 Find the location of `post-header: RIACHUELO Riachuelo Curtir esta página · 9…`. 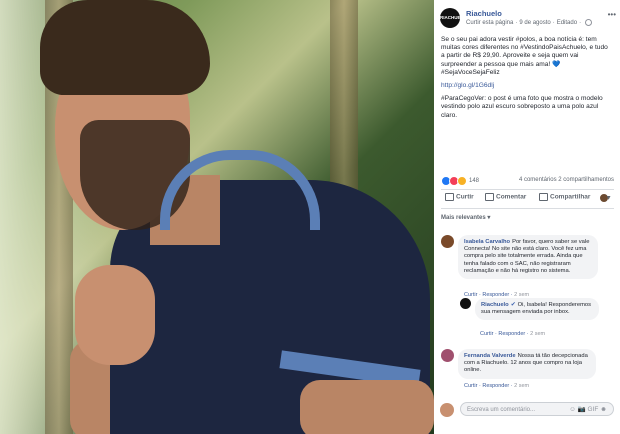

post-header: RIACHUELO Riachuelo Curtir esta página · 9… is located at coordinates (528, 19).